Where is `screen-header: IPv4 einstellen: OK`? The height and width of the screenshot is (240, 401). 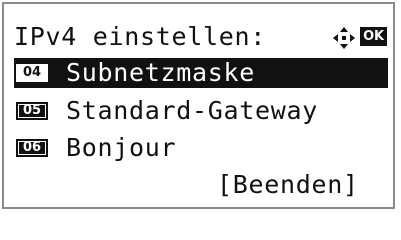 screen-header: IPv4 einstellen: OK is located at coordinates (201, 39).